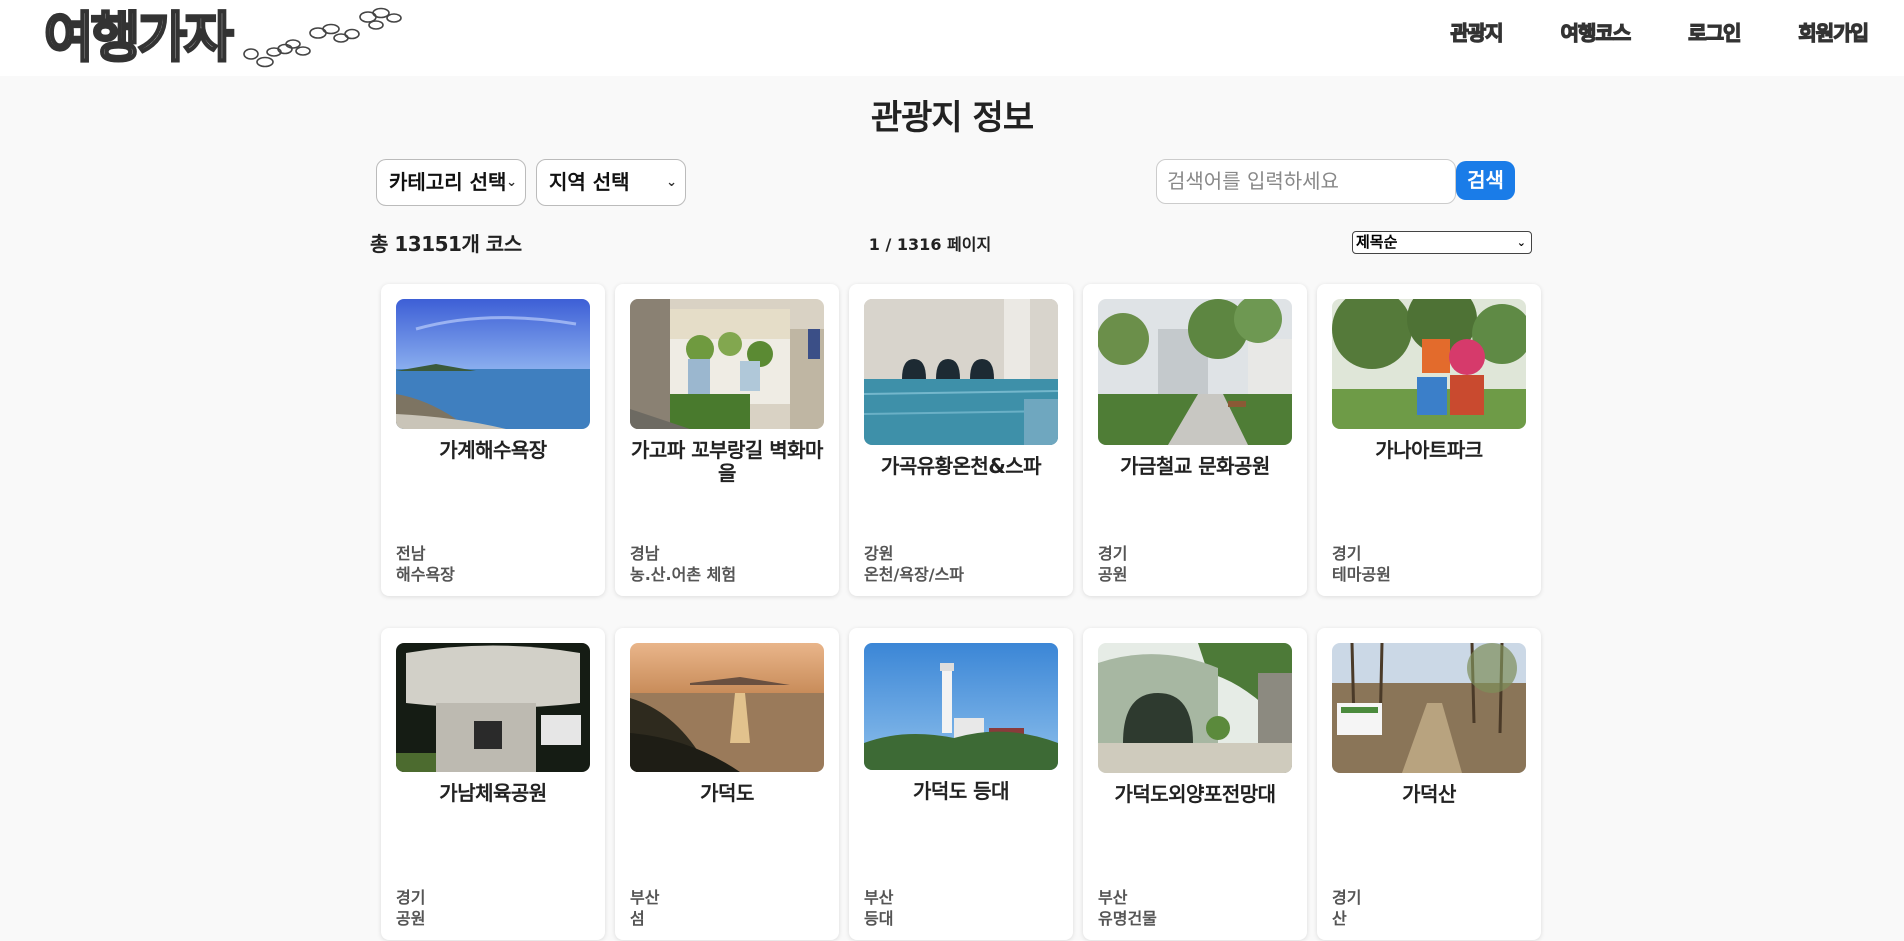  What do you see at coordinates (1715, 33) in the screenshot?
I see `nav-login: 로그인` at bounding box center [1715, 33].